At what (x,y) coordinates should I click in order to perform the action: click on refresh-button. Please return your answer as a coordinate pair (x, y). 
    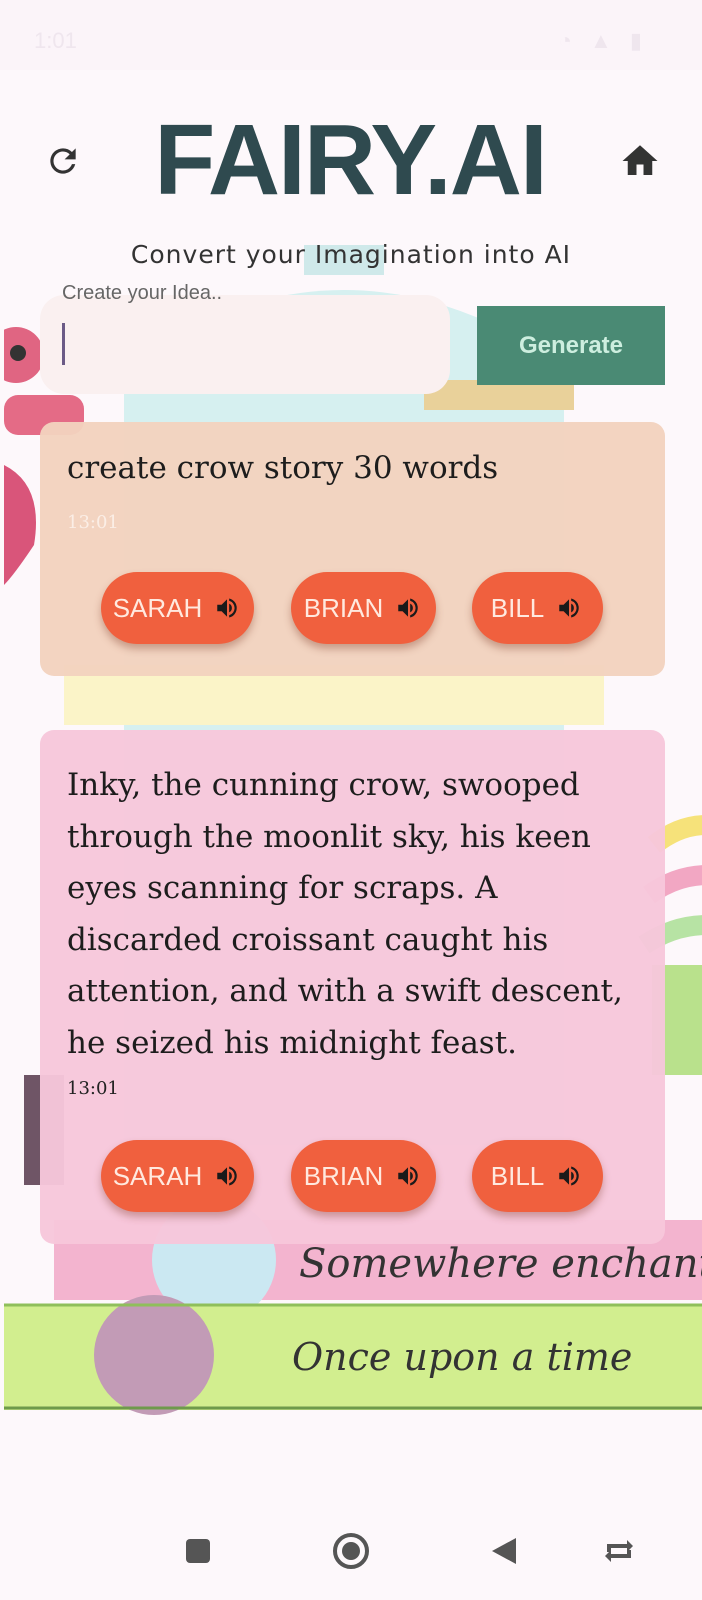
    Looking at the image, I should click on (63, 161).